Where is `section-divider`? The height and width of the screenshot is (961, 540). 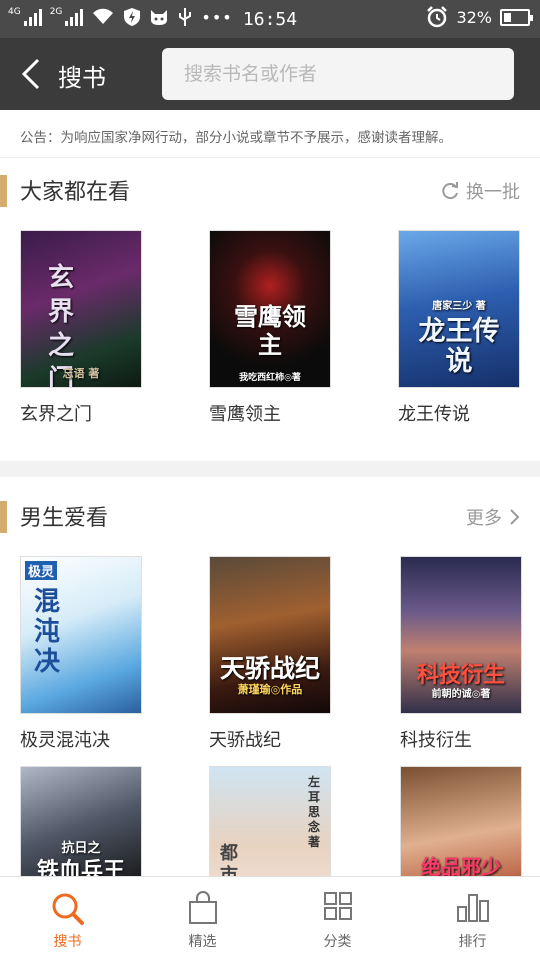 section-divider is located at coordinates (270, 469).